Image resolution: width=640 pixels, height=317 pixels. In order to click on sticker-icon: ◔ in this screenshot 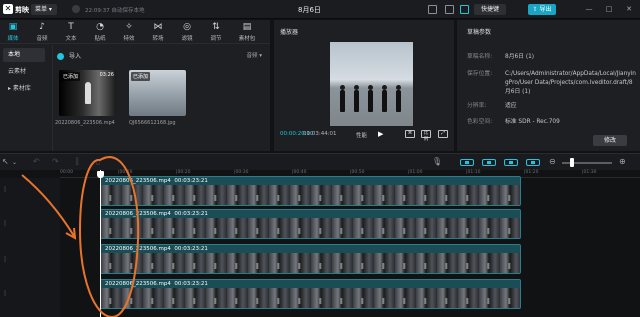, I will do `click(100, 27)`.